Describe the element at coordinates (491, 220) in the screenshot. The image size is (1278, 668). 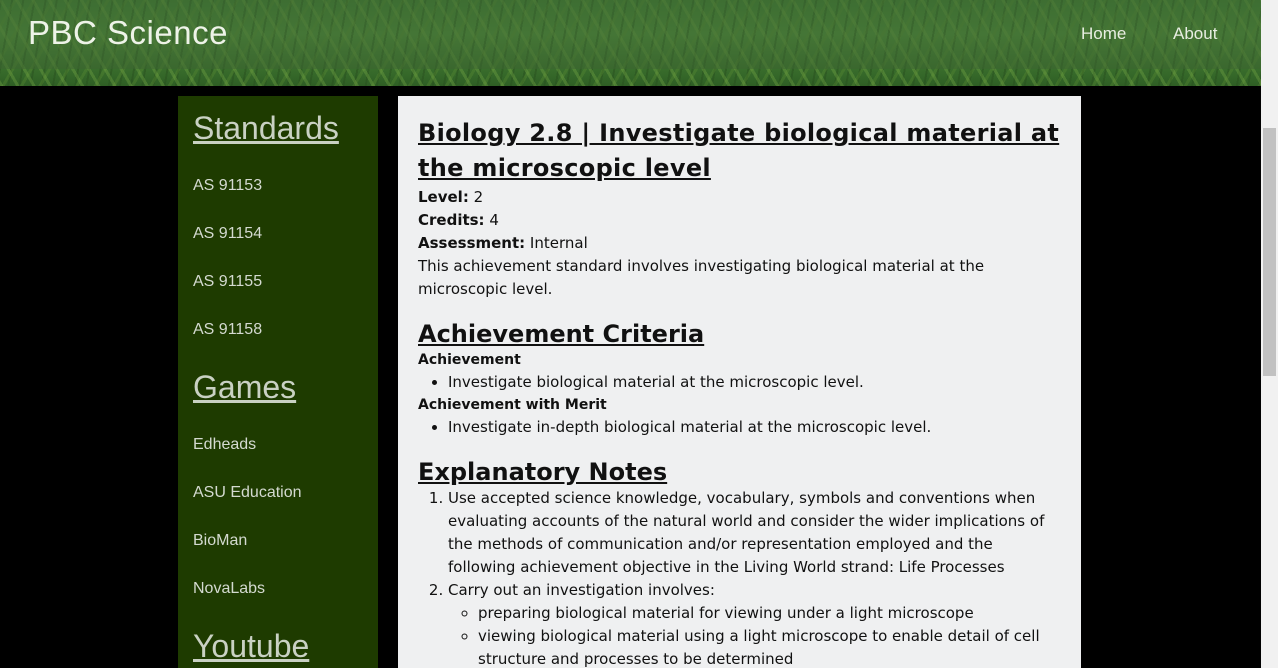
I see `credits-value: 4` at that location.